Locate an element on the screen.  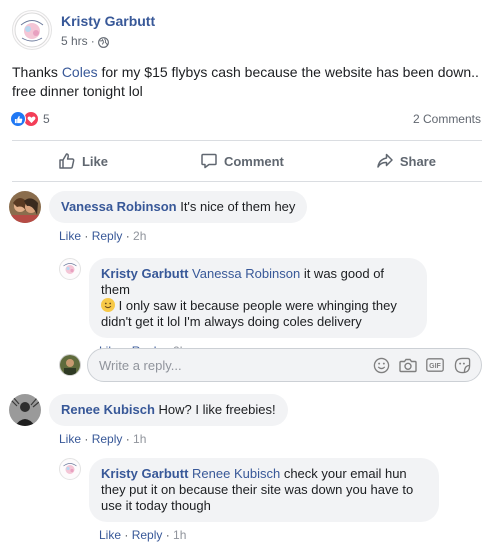
sticker-icon is located at coordinates (462, 365).